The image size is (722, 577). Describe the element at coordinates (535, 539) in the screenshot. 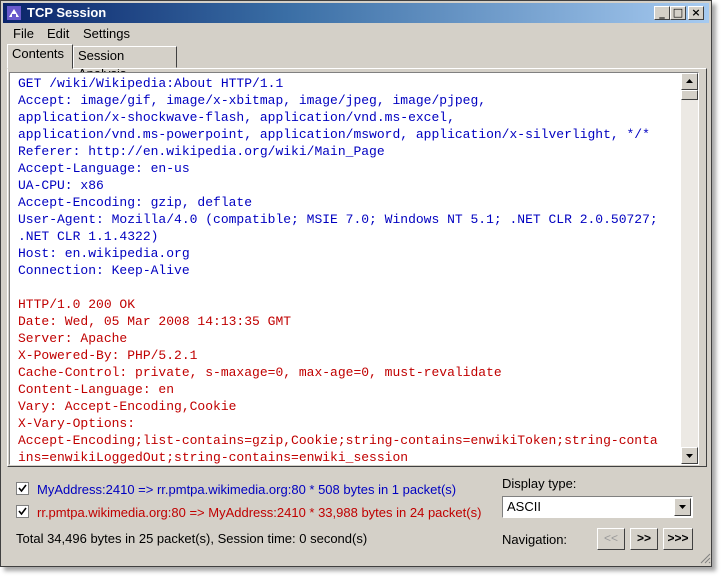

I see `navigation-label: Navigation:` at that location.